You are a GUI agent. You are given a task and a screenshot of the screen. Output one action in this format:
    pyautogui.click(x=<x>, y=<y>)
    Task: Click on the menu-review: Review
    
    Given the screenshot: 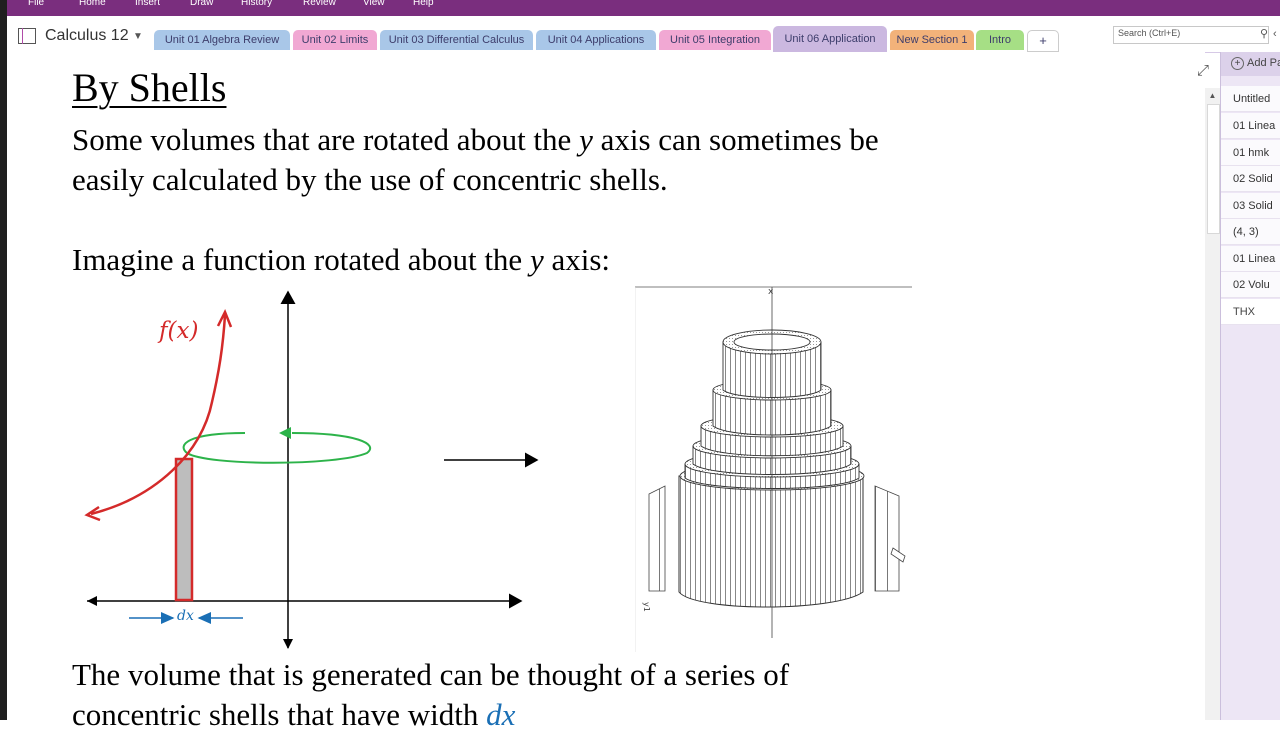 What is the action you would take?
    pyautogui.click(x=319, y=4)
    